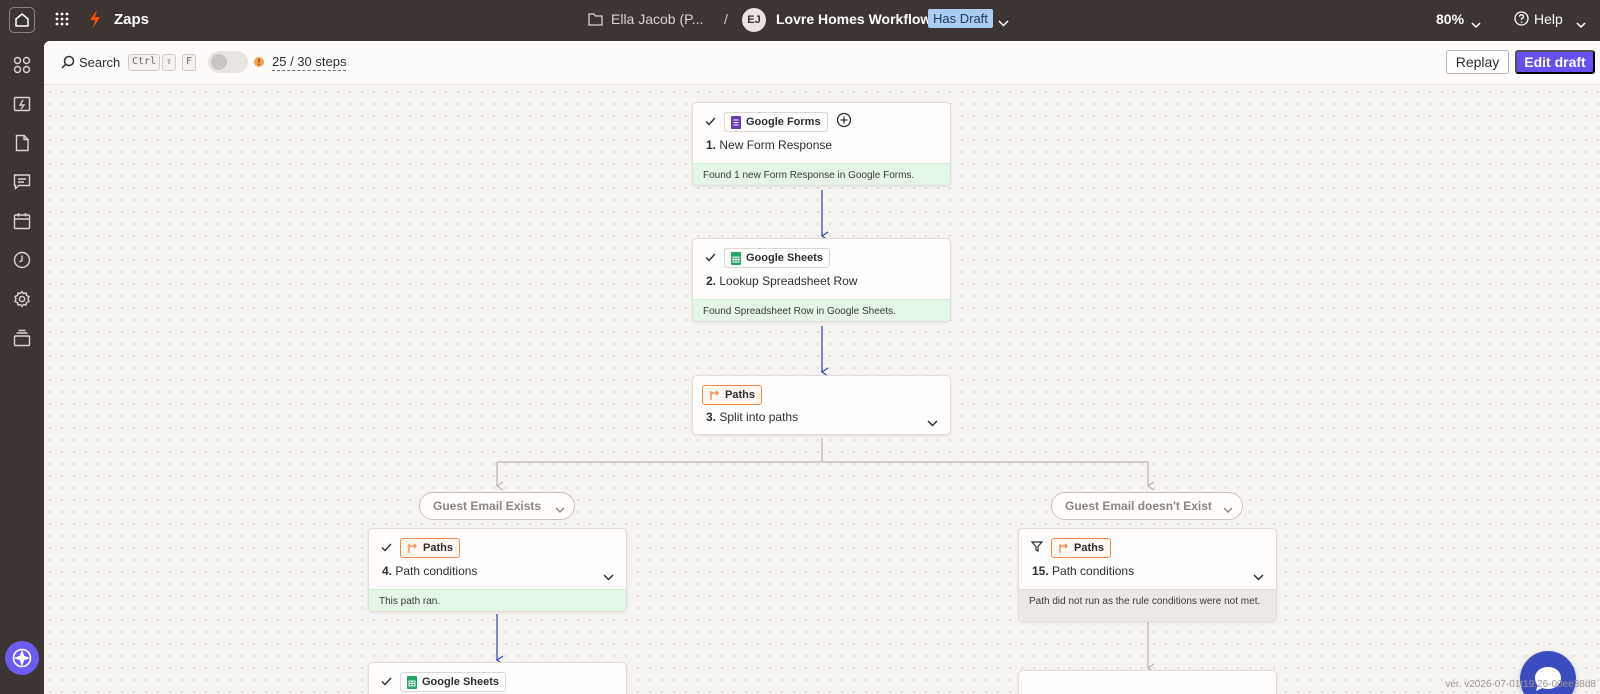 The width and height of the screenshot is (1600, 694). Describe the element at coordinates (99, 62) in the screenshot. I see `search-button: Search` at that location.